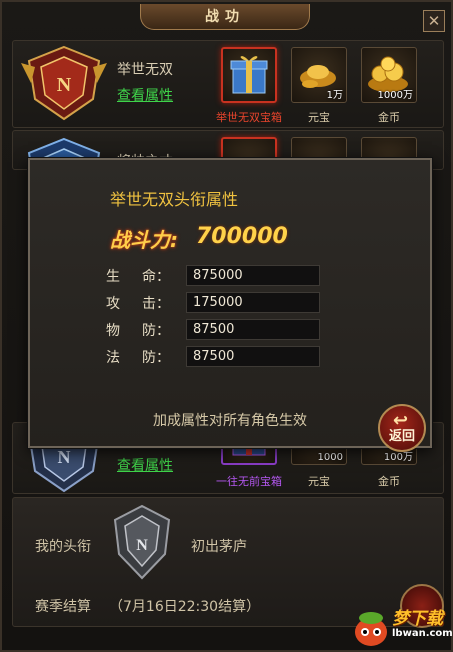  What do you see at coordinates (63, 547) in the screenshot?
I see `my-title-label: 我的头衔` at bounding box center [63, 547].